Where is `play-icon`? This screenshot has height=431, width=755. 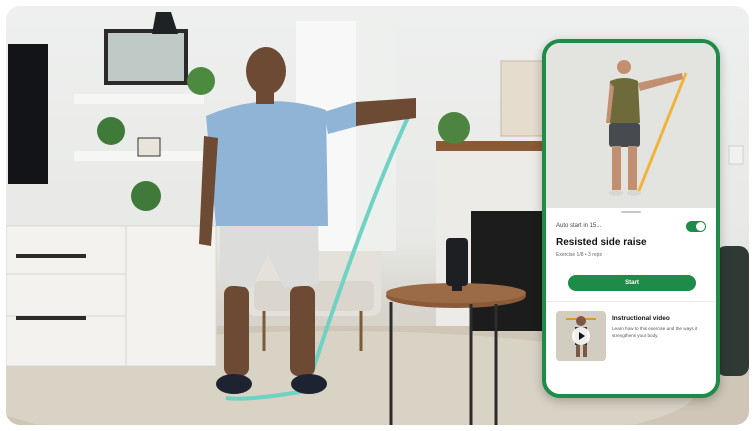
play-icon is located at coordinates (581, 336).